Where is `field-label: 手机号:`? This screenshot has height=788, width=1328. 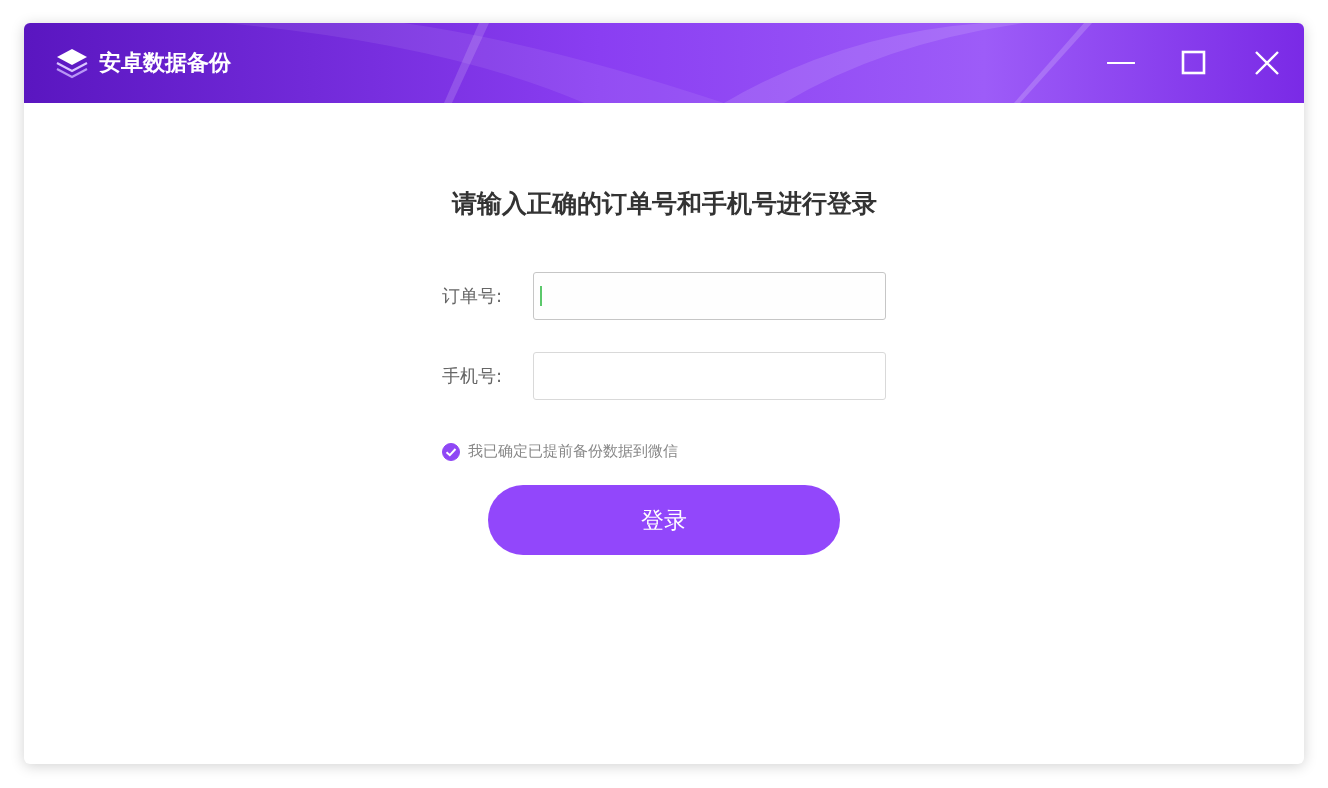 field-label: 手机号: is located at coordinates (473, 376).